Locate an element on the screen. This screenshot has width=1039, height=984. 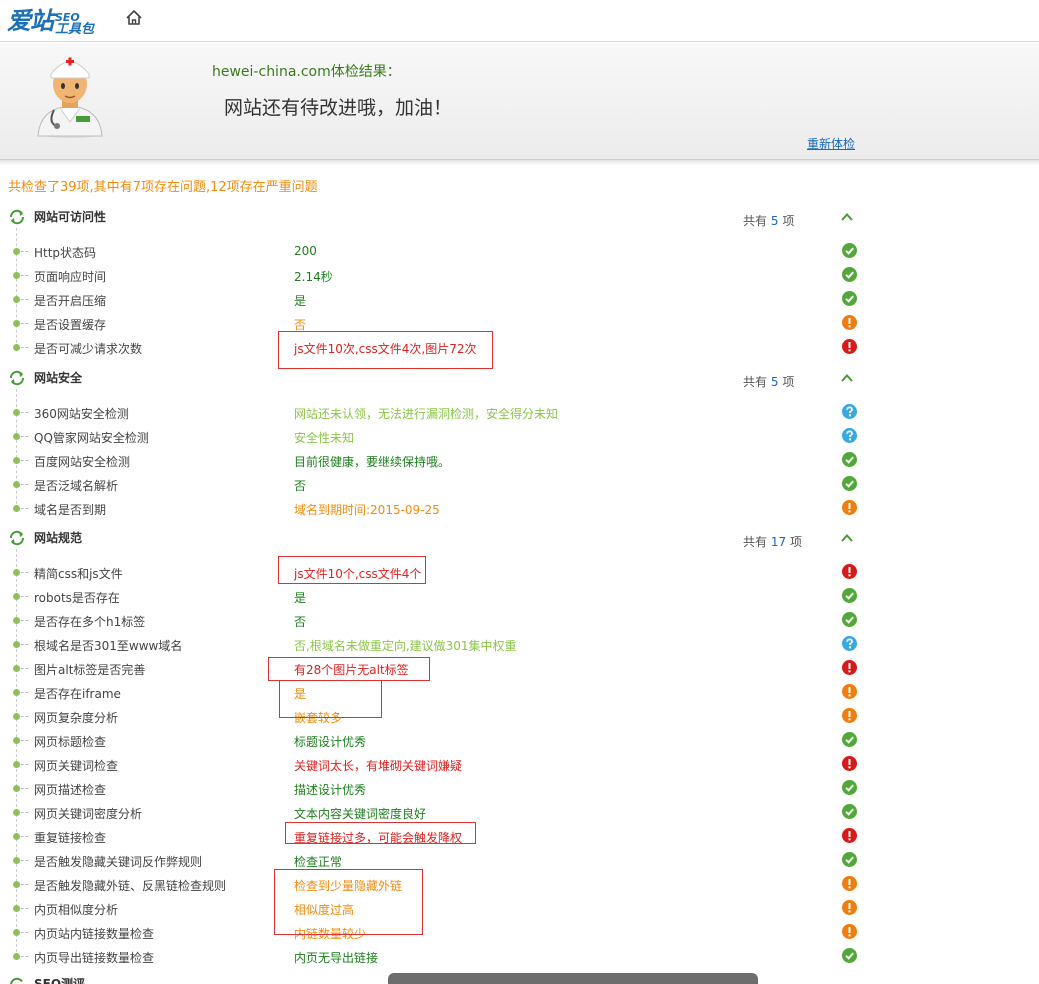
check-item-value: 否,根域名未做重定向,建议做301集中权重 is located at coordinates (405, 646).